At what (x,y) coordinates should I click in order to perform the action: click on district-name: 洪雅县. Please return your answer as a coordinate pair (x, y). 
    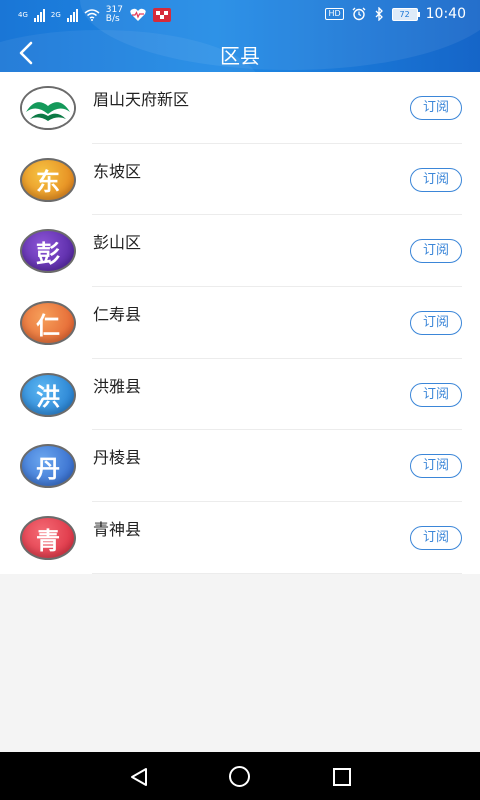
    Looking at the image, I should click on (117, 386).